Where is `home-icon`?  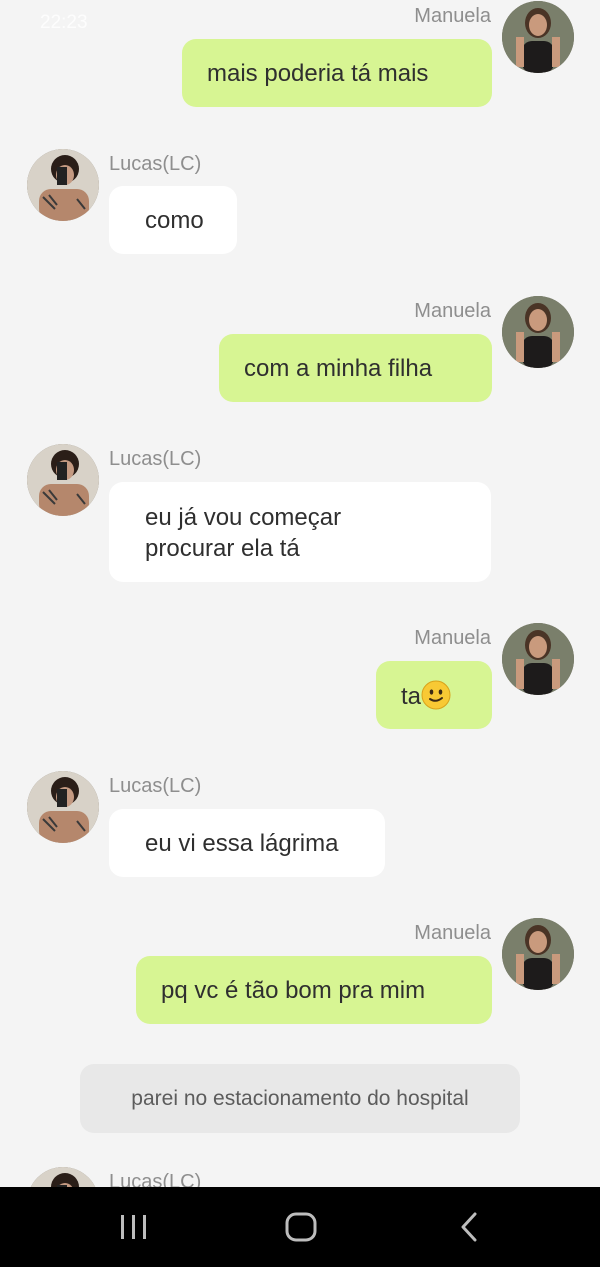
home-icon is located at coordinates (301, 1227).